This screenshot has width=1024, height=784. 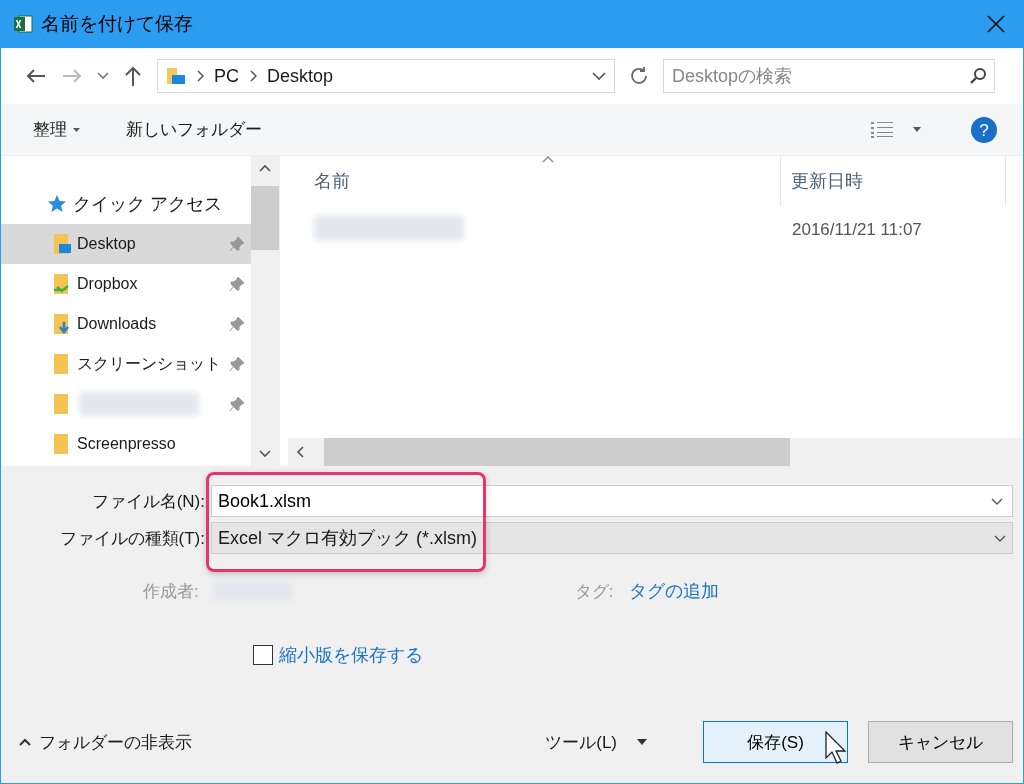 I want to click on close-icon, so click(x=996, y=24).